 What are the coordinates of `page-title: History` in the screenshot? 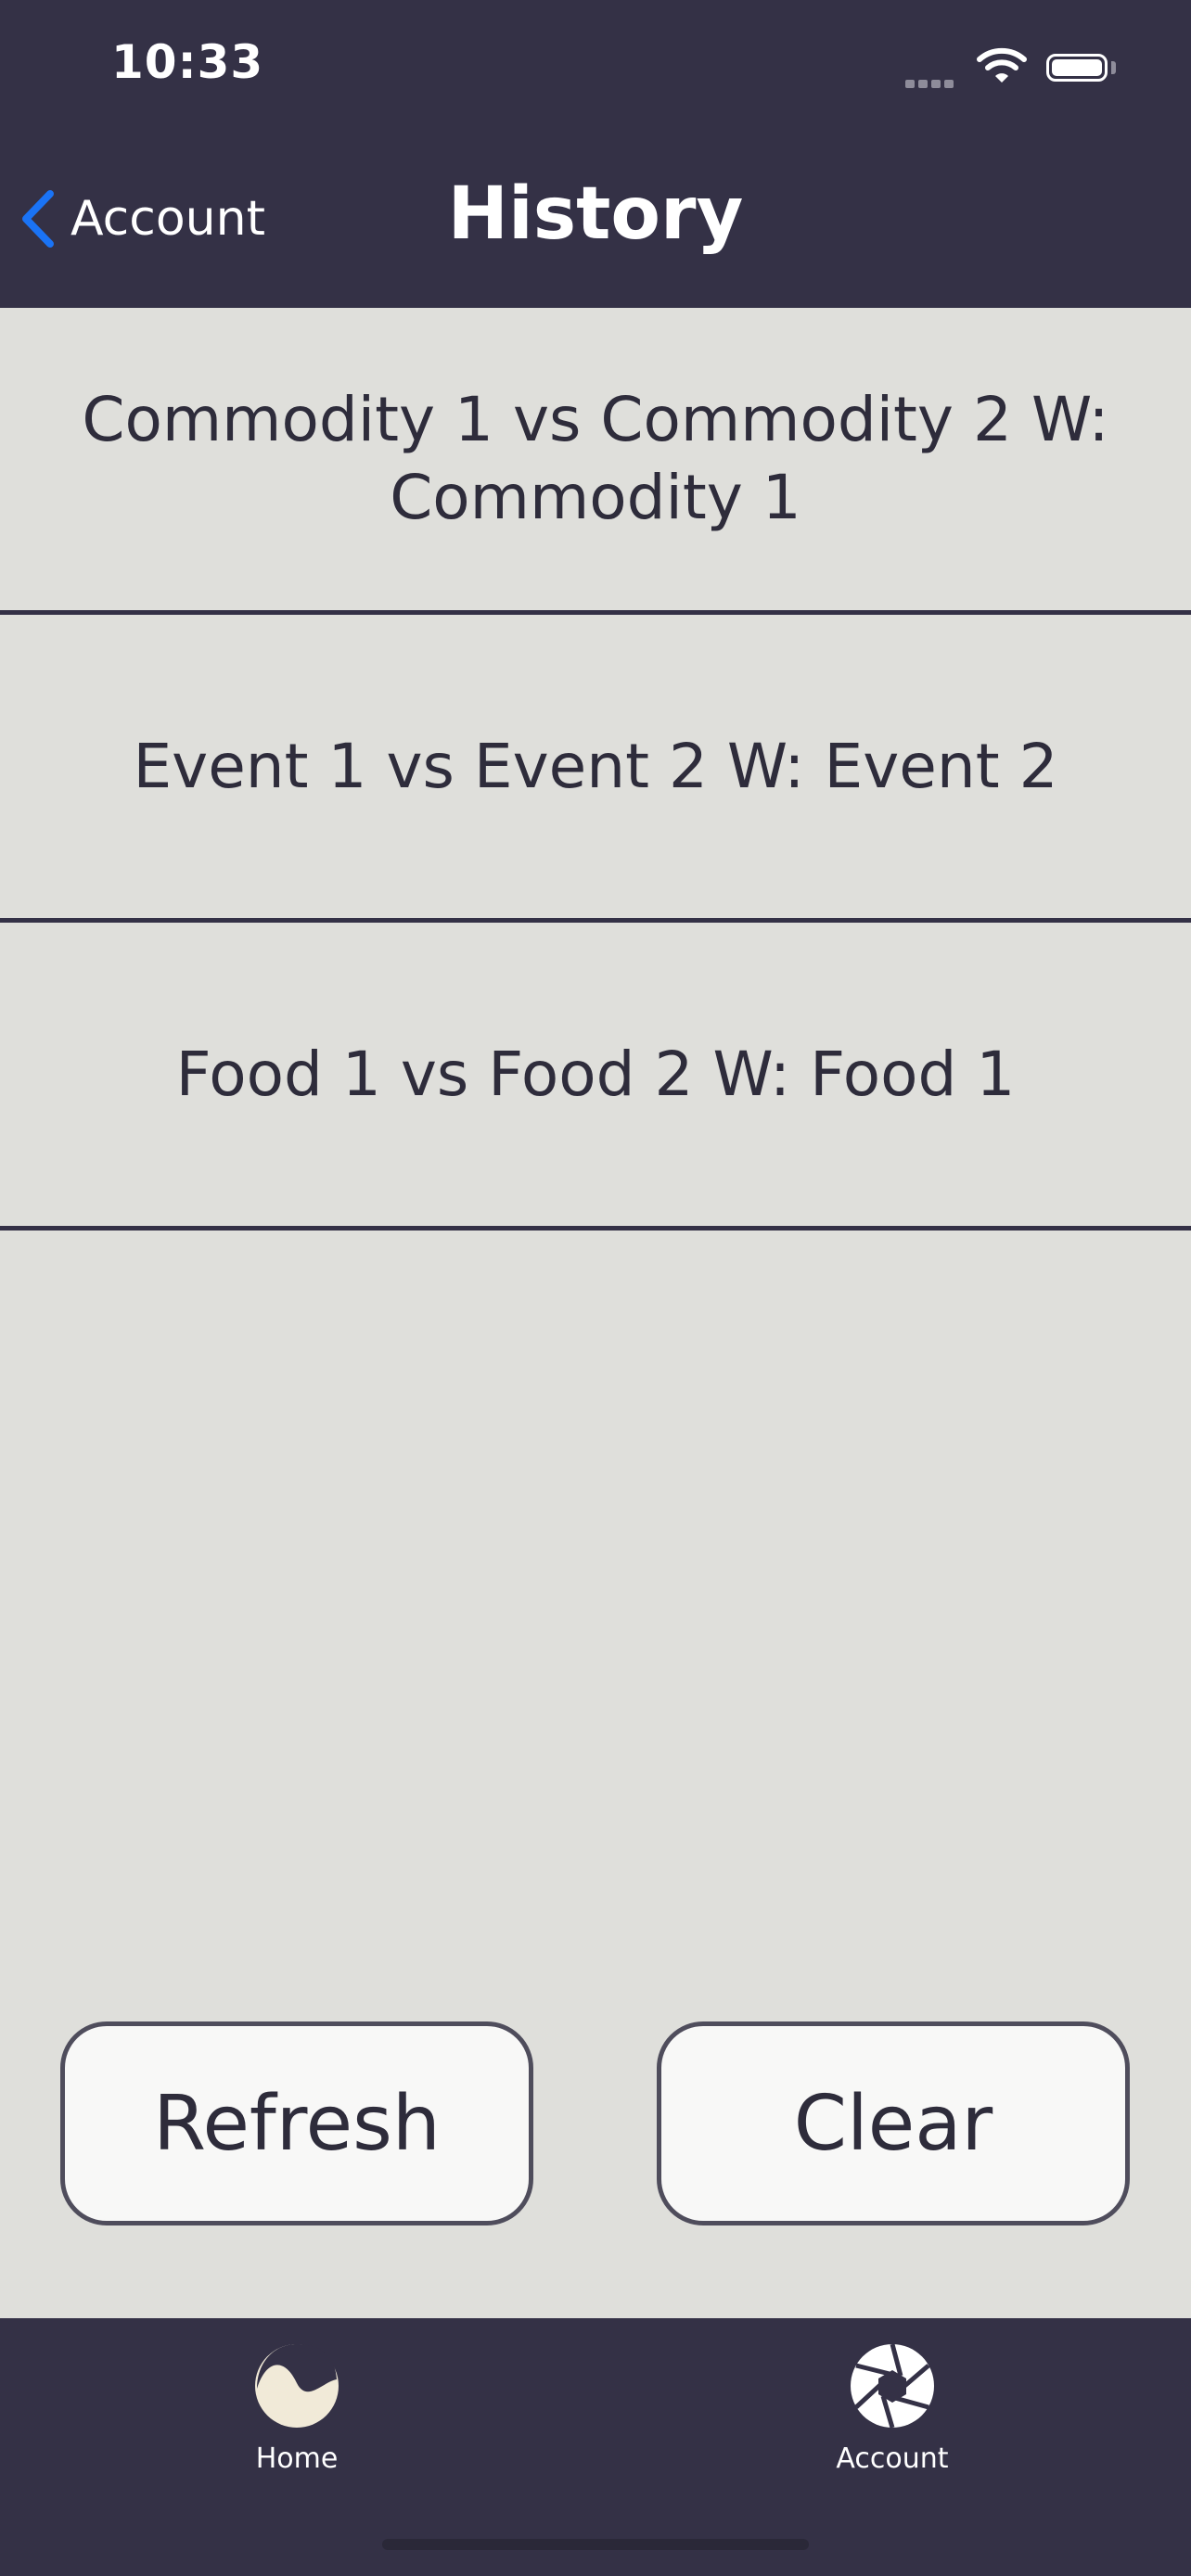 It's located at (595, 214).